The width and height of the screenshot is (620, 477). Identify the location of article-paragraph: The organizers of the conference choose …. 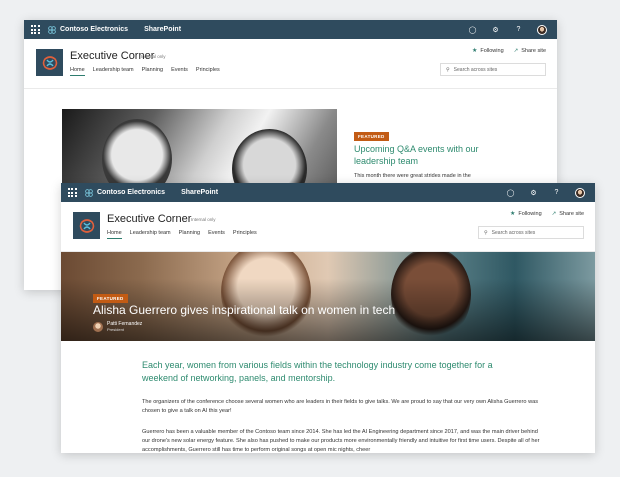
(340, 406).